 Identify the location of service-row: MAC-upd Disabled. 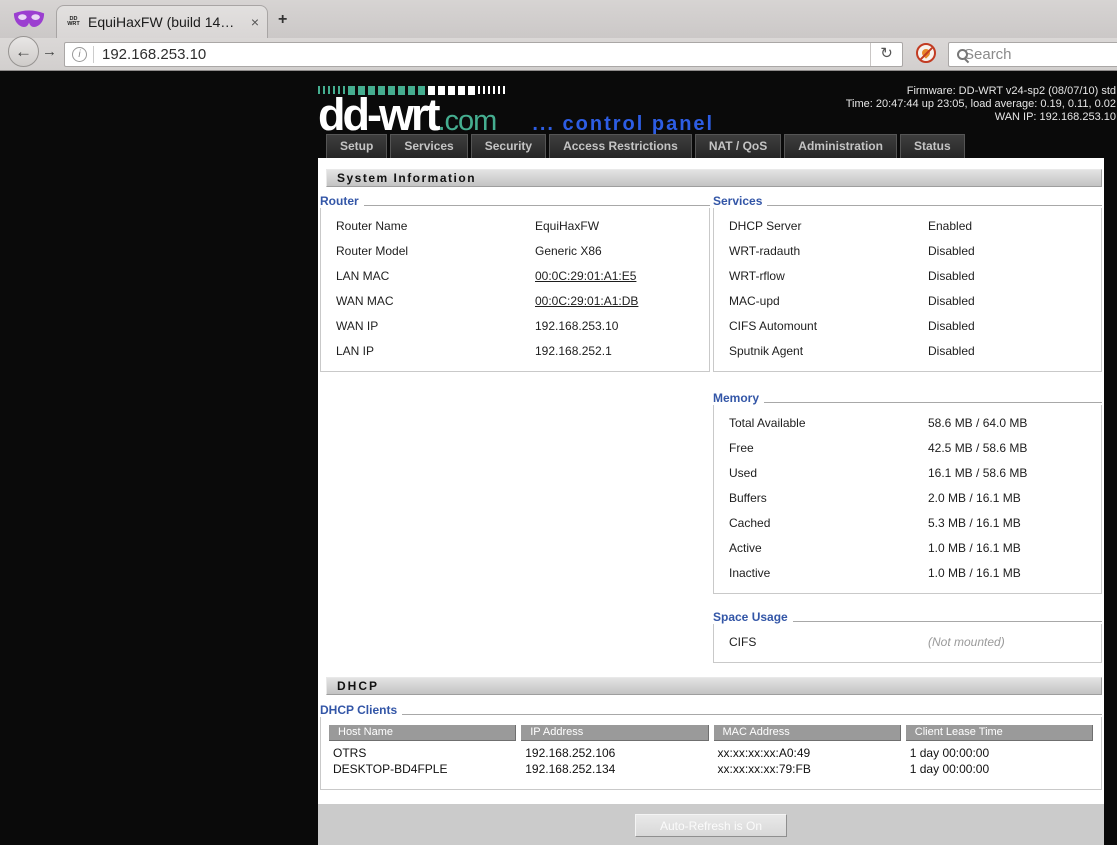
(852, 300).